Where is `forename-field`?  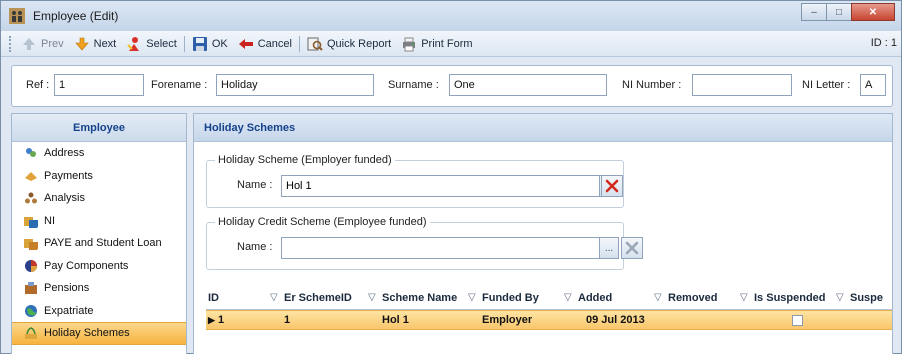
forename-field is located at coordinates (295, 85).